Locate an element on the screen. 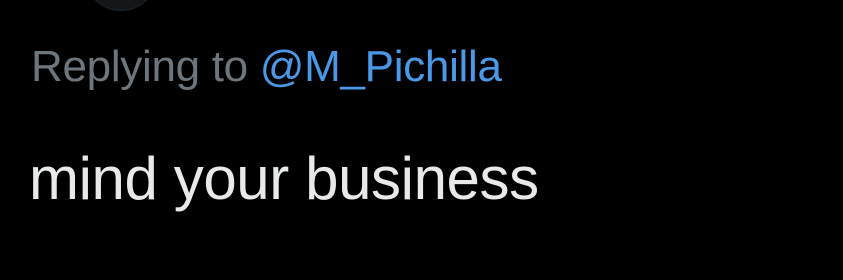 The image size is (843, 280). replying-to-line: Replying to @M_Pichilla is located at coordinates (266, 67).